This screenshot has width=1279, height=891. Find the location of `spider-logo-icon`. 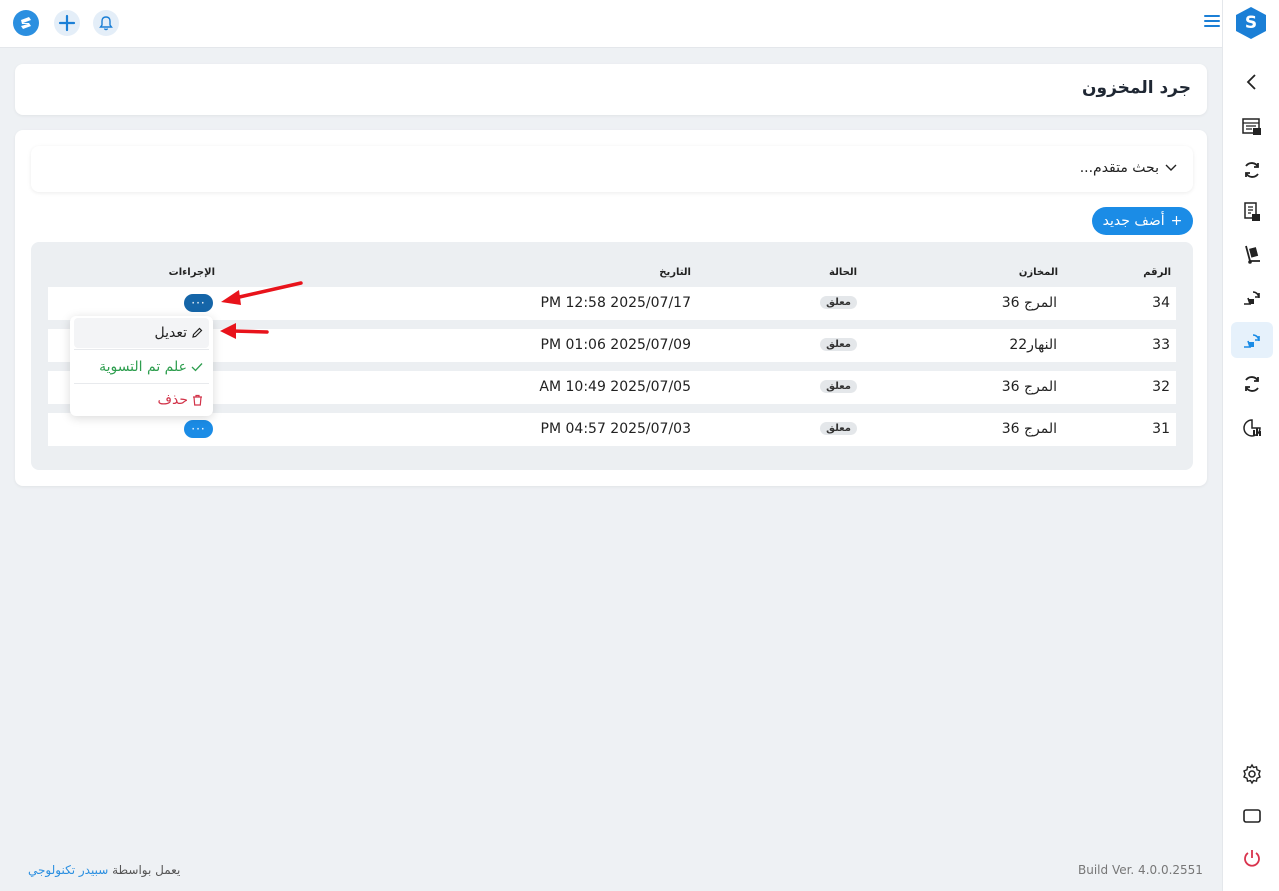

spider-logo-icon is located at coordinates (26, 23).